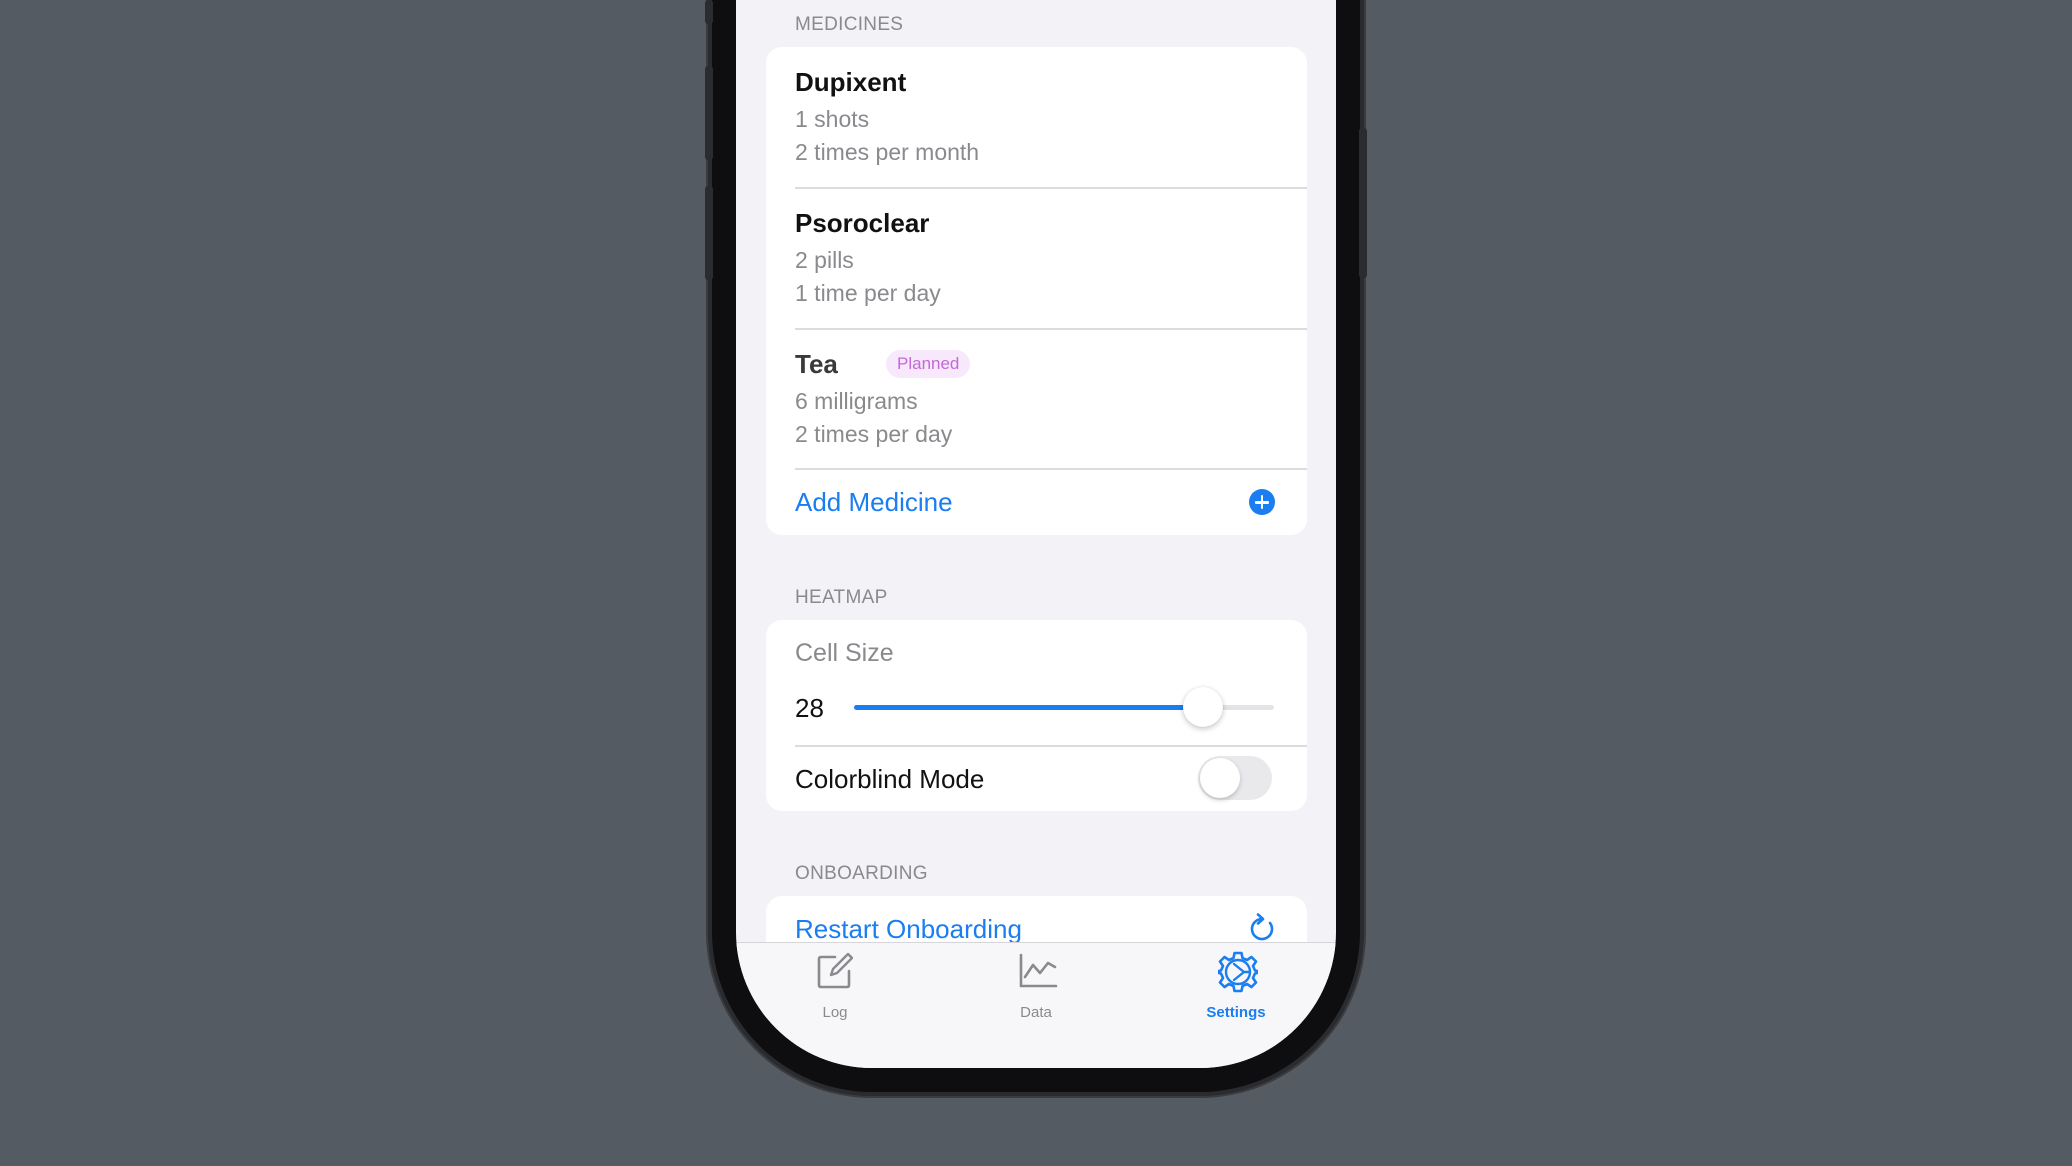 This screenshot has height=1166, width=2072. What do you see at coordinates (862, 223) in the screenshot?
I see `medicine-name: Psoroclear` at bounding box center [862, 223].